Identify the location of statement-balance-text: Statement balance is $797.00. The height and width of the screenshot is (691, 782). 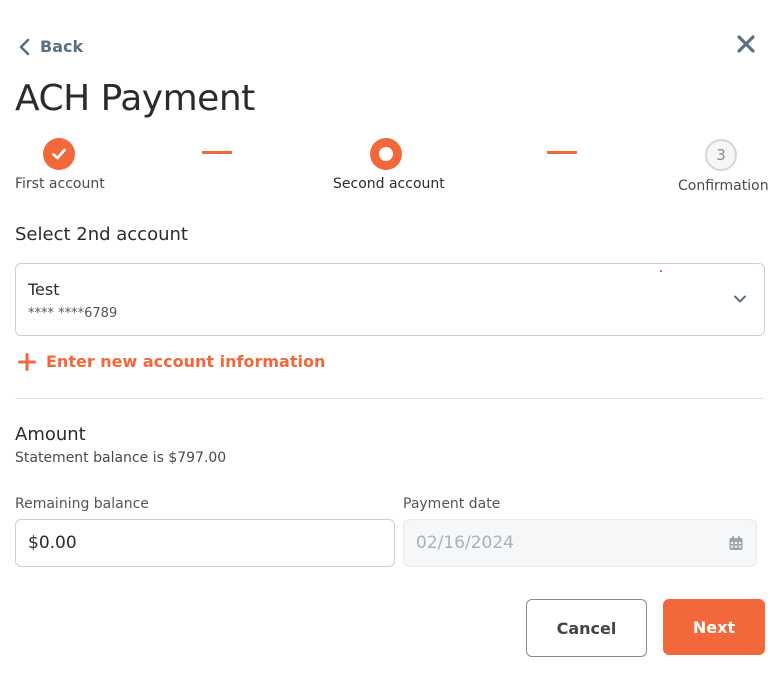
(121, 458).